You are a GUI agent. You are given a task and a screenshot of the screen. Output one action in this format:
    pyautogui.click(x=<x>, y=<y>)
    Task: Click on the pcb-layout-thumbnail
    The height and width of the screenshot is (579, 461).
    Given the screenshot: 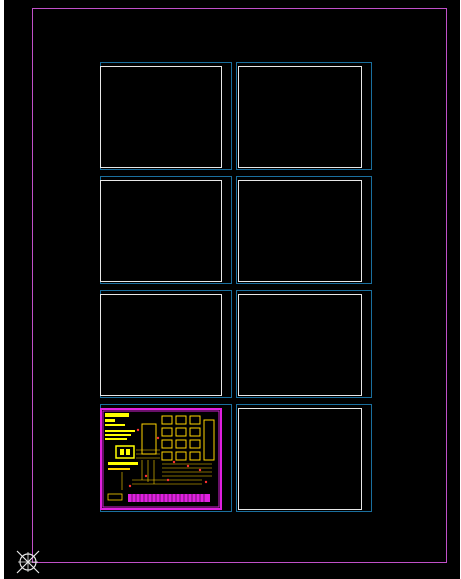 What is the action you would take?
    pyautogui.click(x=161, y=459)
    